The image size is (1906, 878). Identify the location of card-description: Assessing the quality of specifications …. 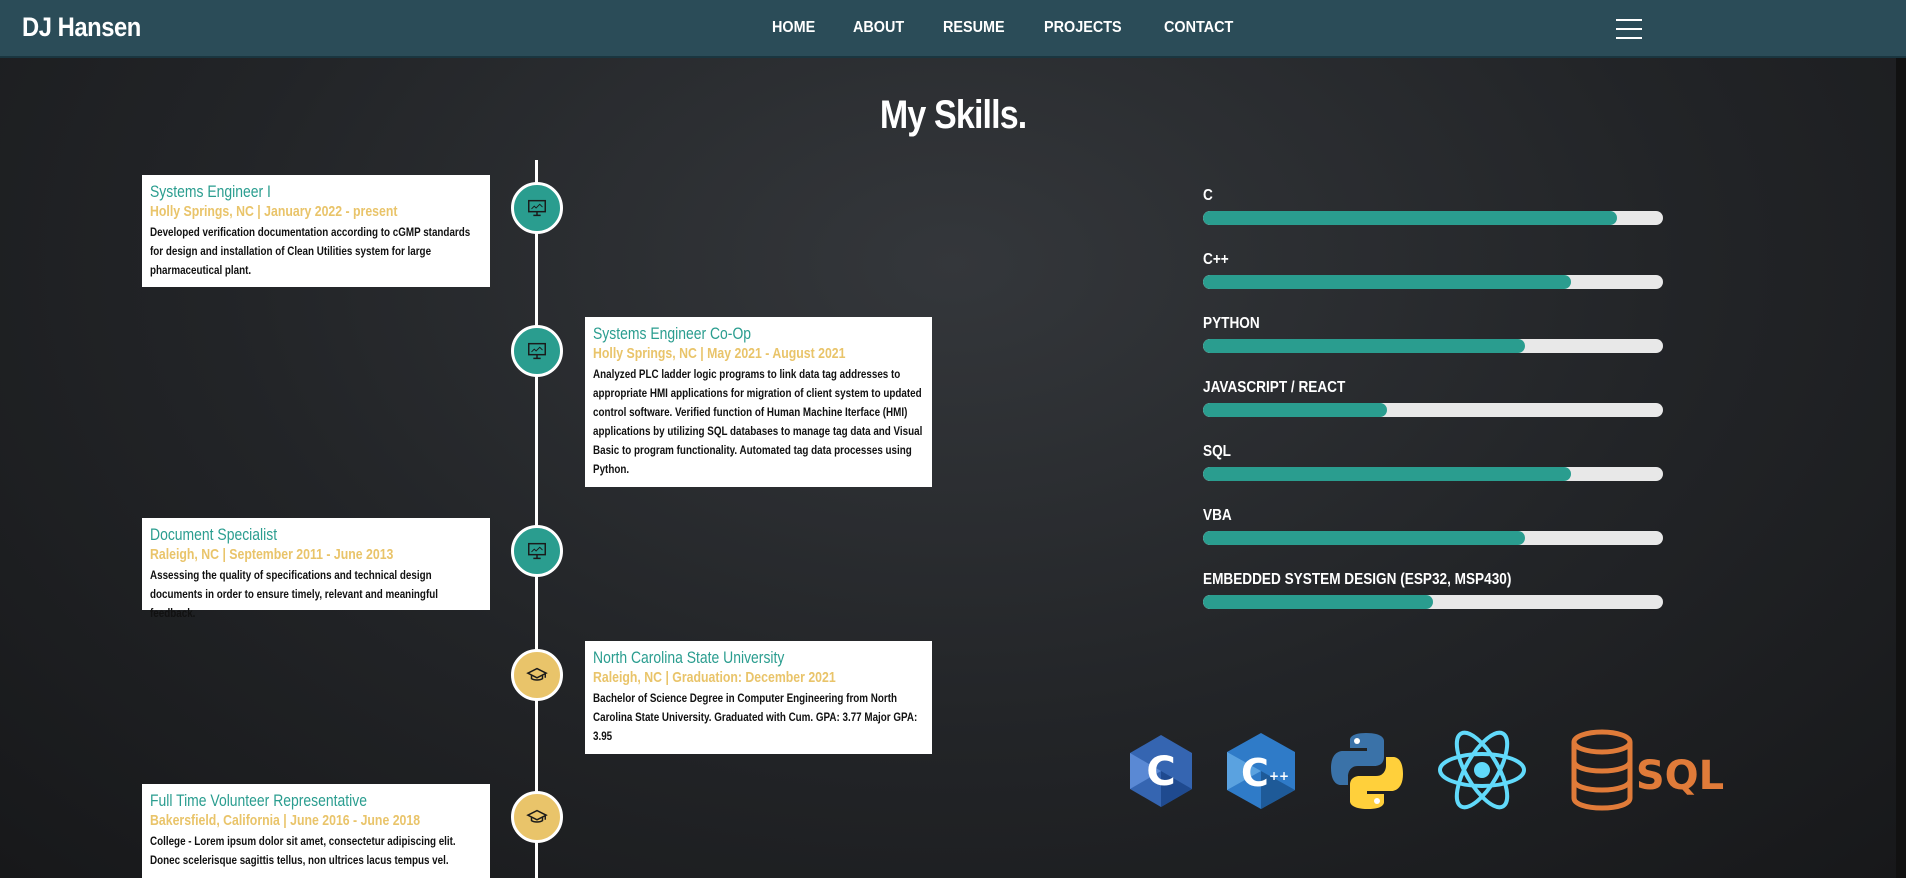
(294, 594).